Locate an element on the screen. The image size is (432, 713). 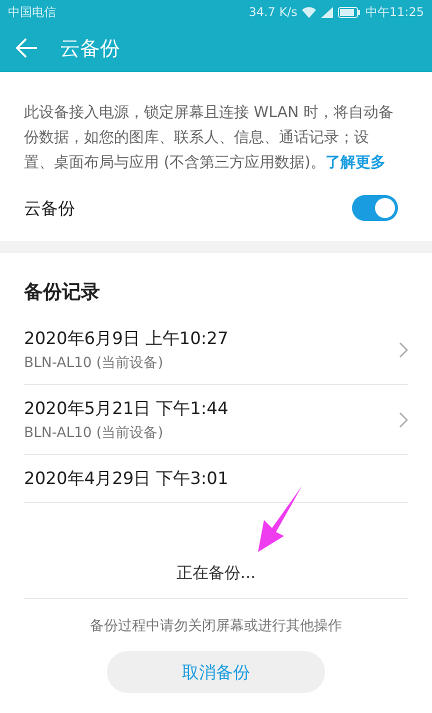
backup-hint: 备份过程中请勿关闭屏幕或进行其他操作 is located at coordinates (216, 626).